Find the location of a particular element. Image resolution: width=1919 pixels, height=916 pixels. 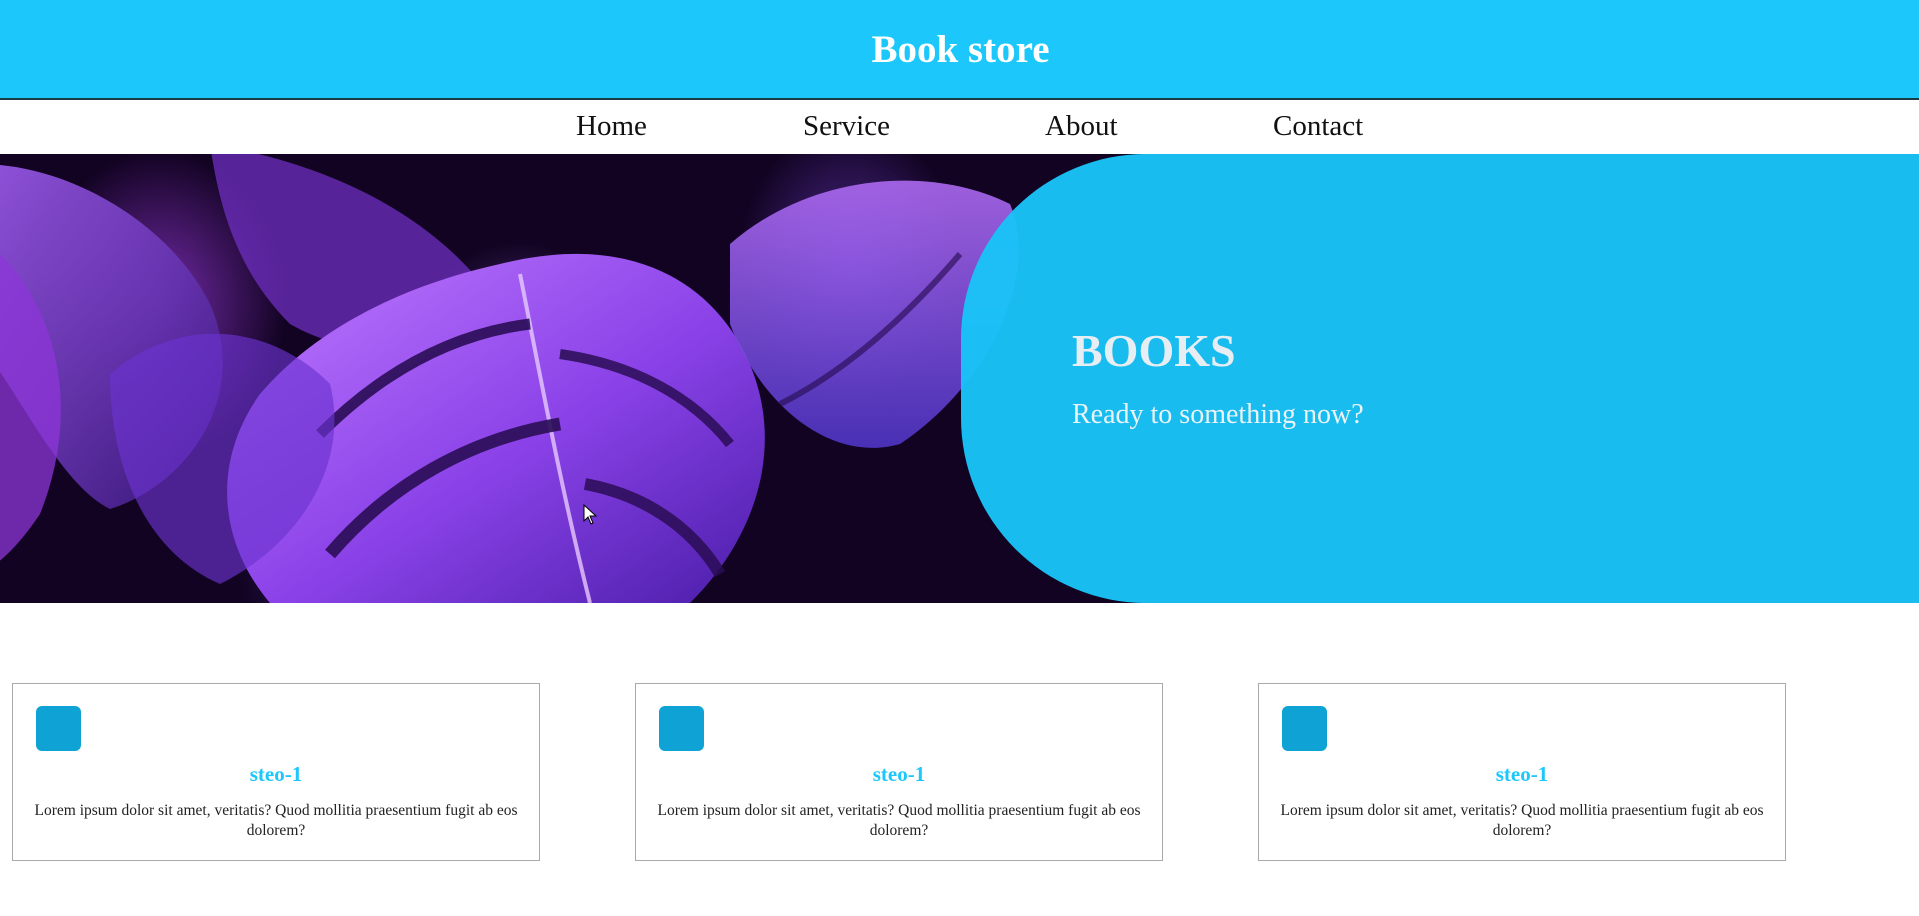

main-navigation: Home Service About Contact is located at coordinates (959, 127).